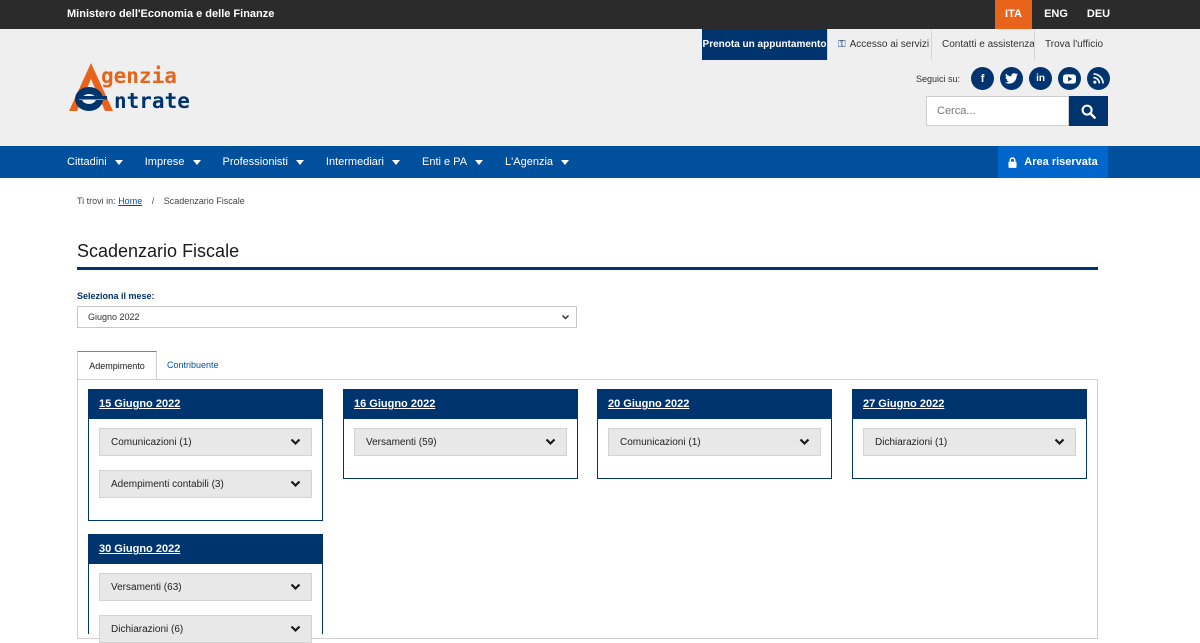  What do you see at coordinates (1041, 78) in the screenshot?
I see `linkedin-icon: in` at bounding box center [1041, 78].